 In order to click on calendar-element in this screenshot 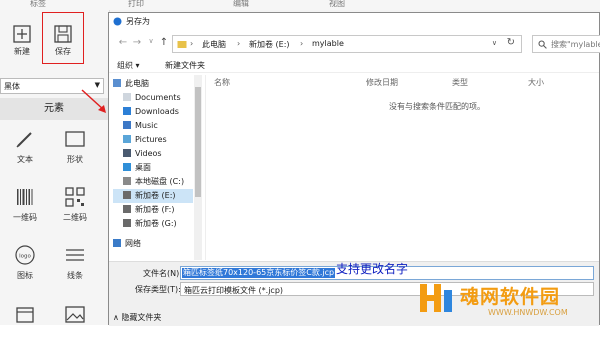, I will do `click(25, 325)`.